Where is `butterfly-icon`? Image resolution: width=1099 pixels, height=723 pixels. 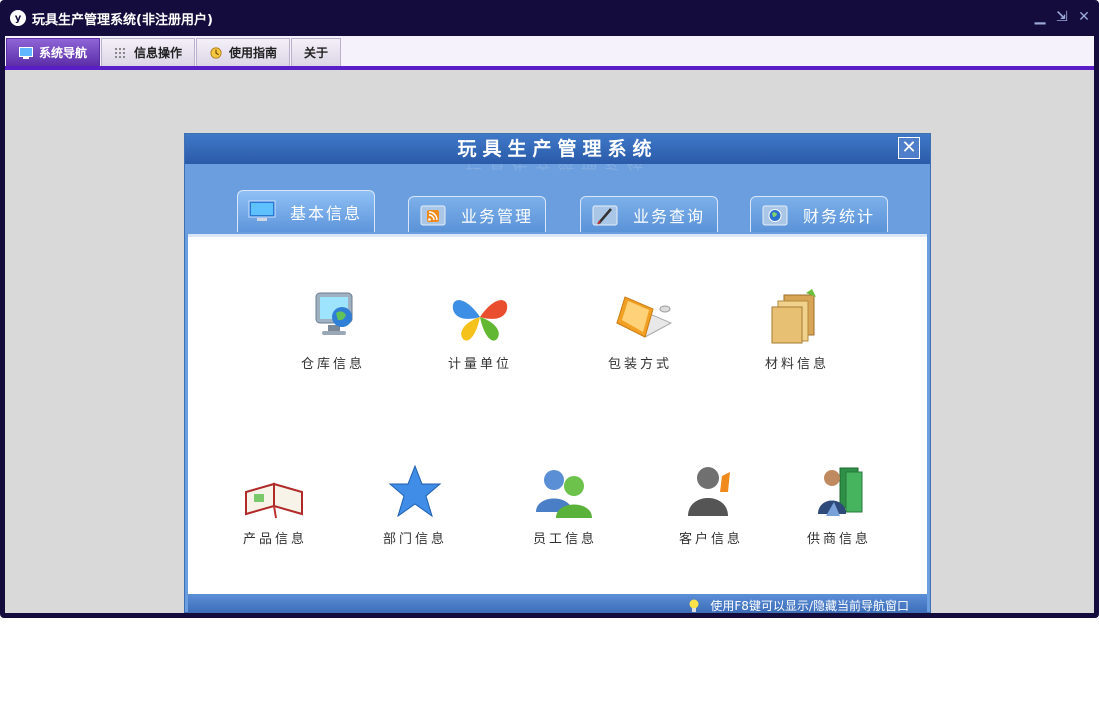
butterfly-icon is located at coordinates (480, 320).